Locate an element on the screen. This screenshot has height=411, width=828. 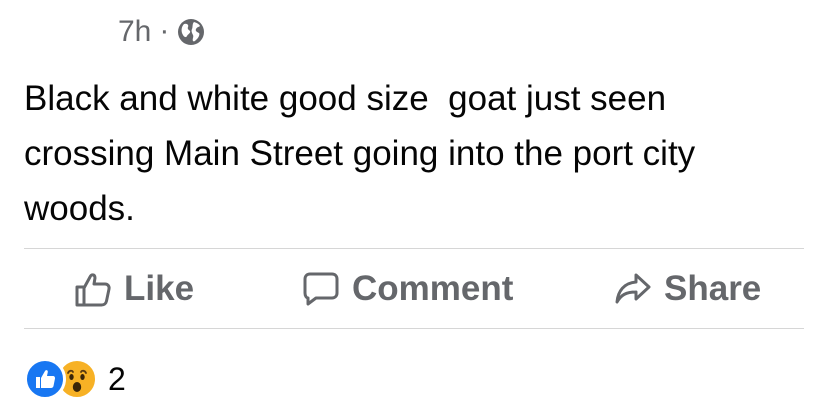
comment-button: Comment is located at coordinates (407, 288).